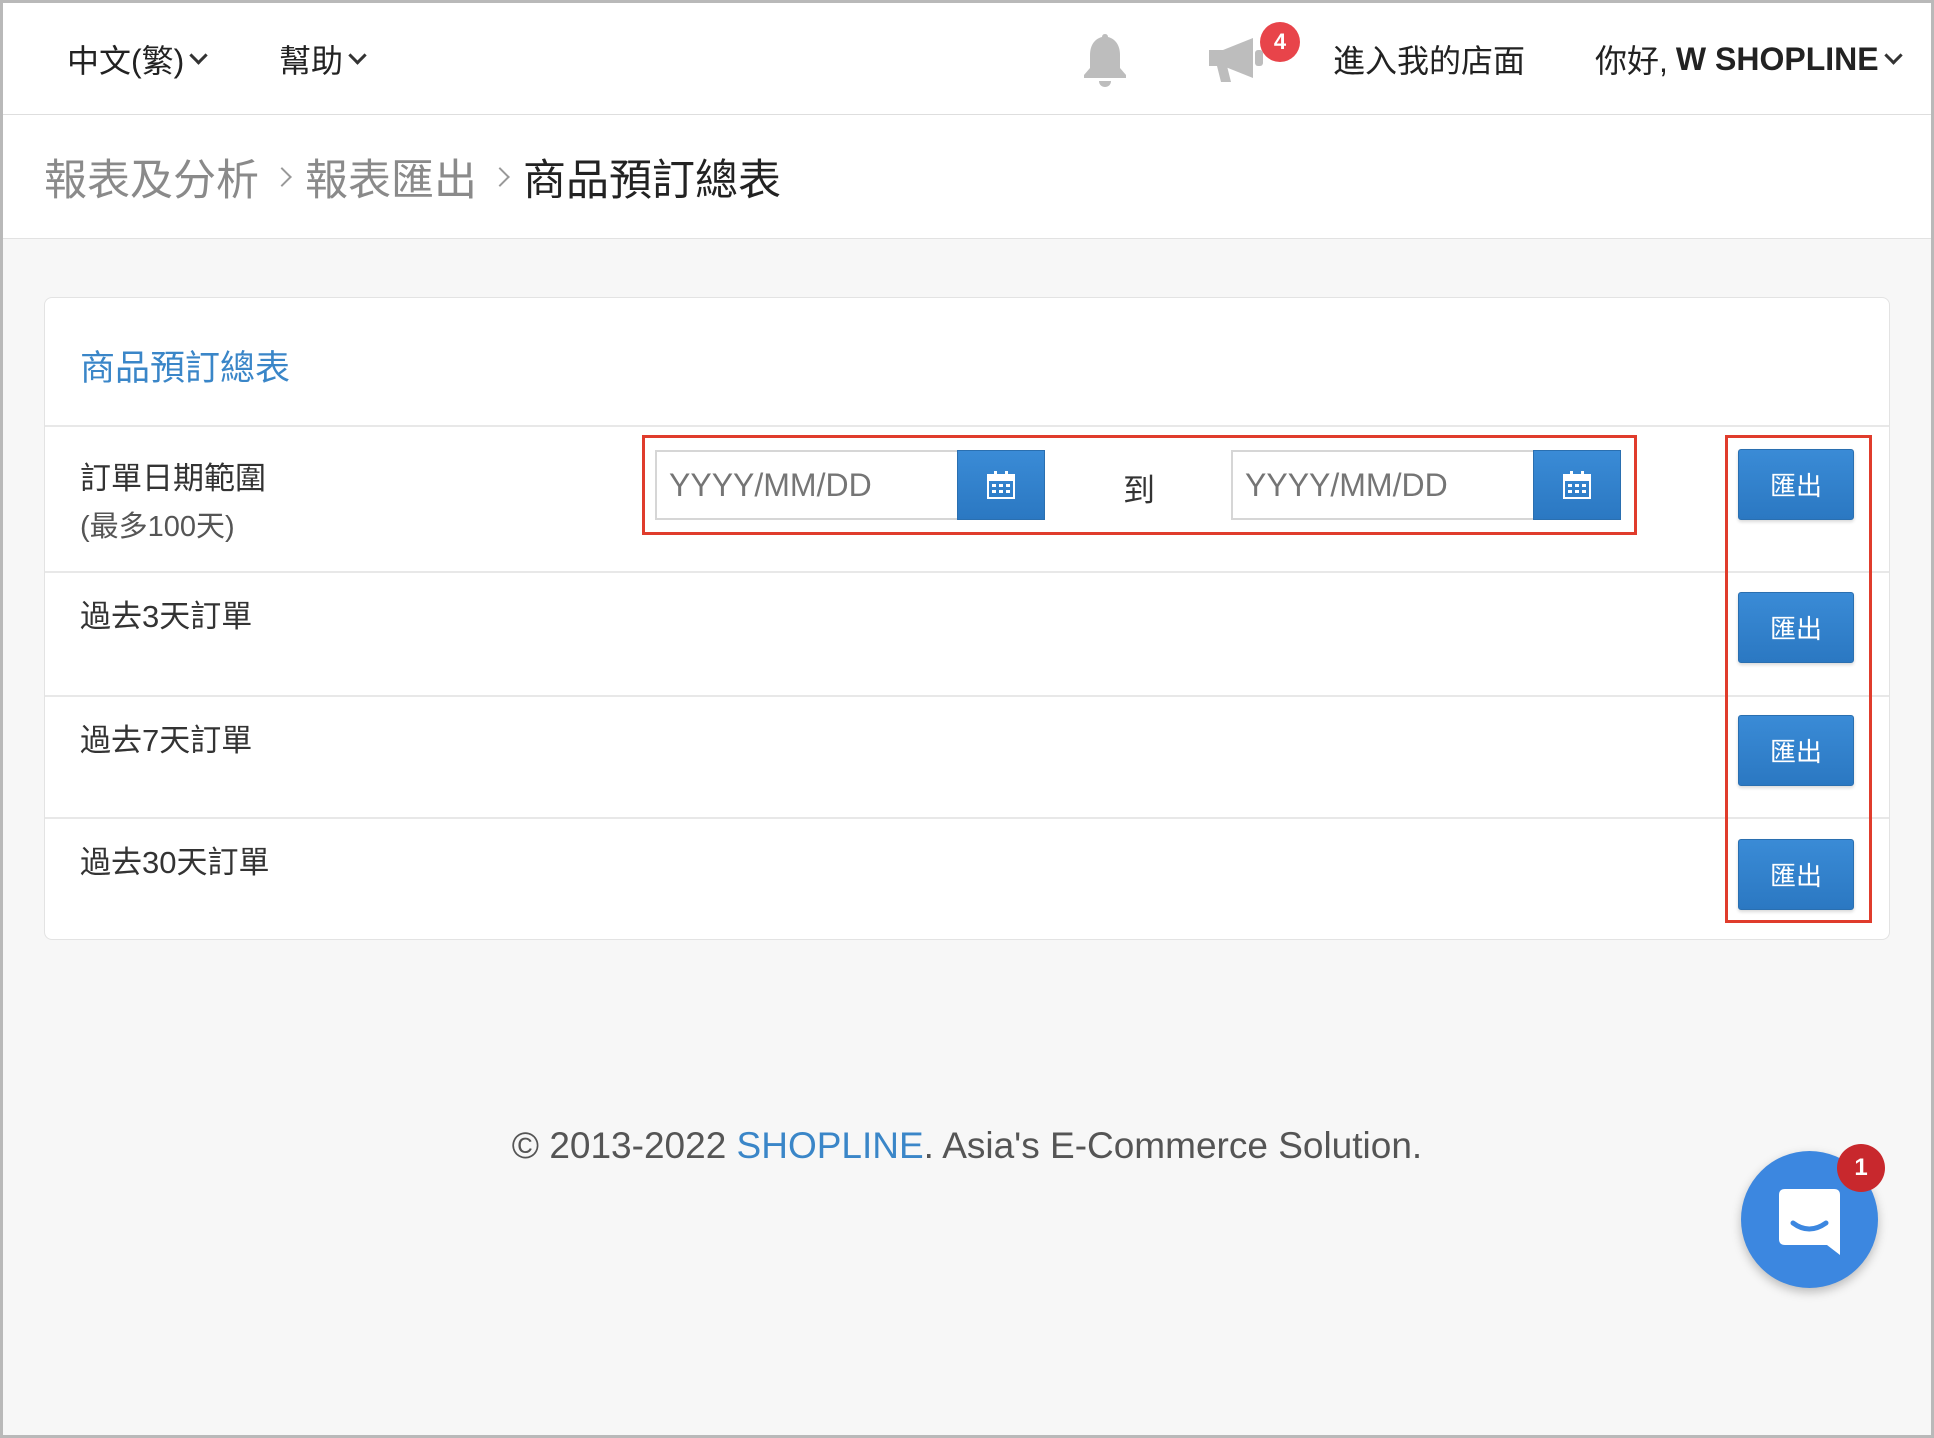 Image resolution: width=1934 pixels, height=1438 pixels. Describe the element at coordinates (967, 756) in the screenshot. I see `past-7-days-row: 過去7天訂單 匯出` at that location.